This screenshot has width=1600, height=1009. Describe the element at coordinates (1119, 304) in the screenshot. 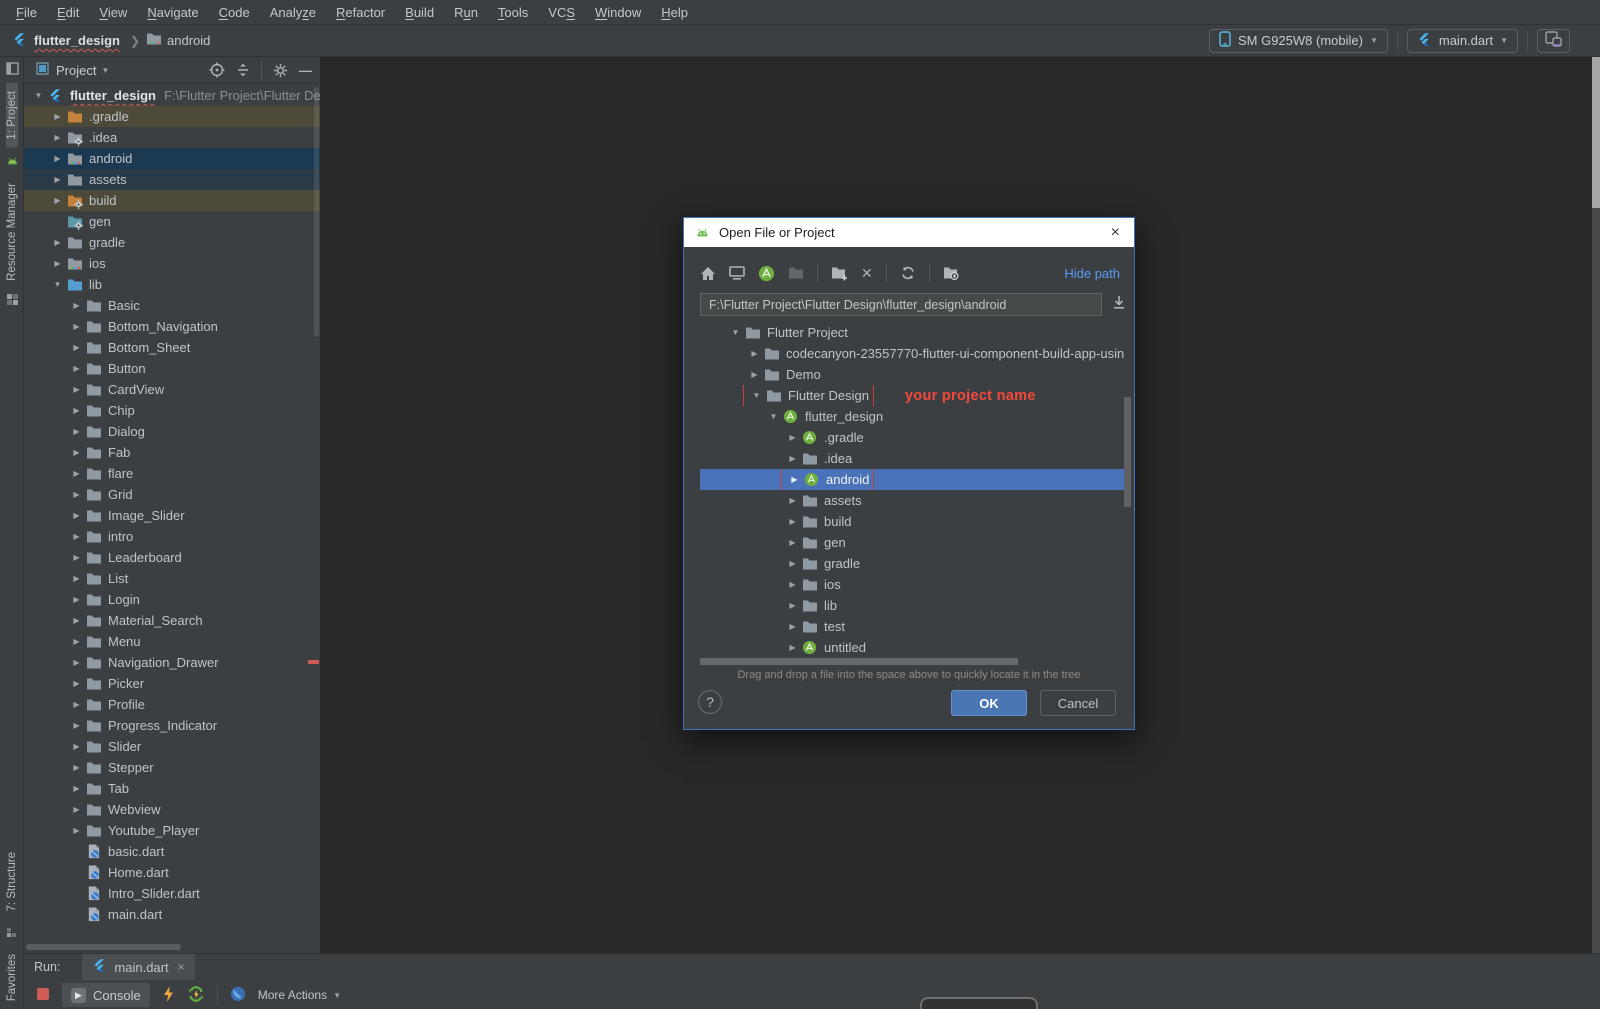

I see `path-history-icon` at that location.